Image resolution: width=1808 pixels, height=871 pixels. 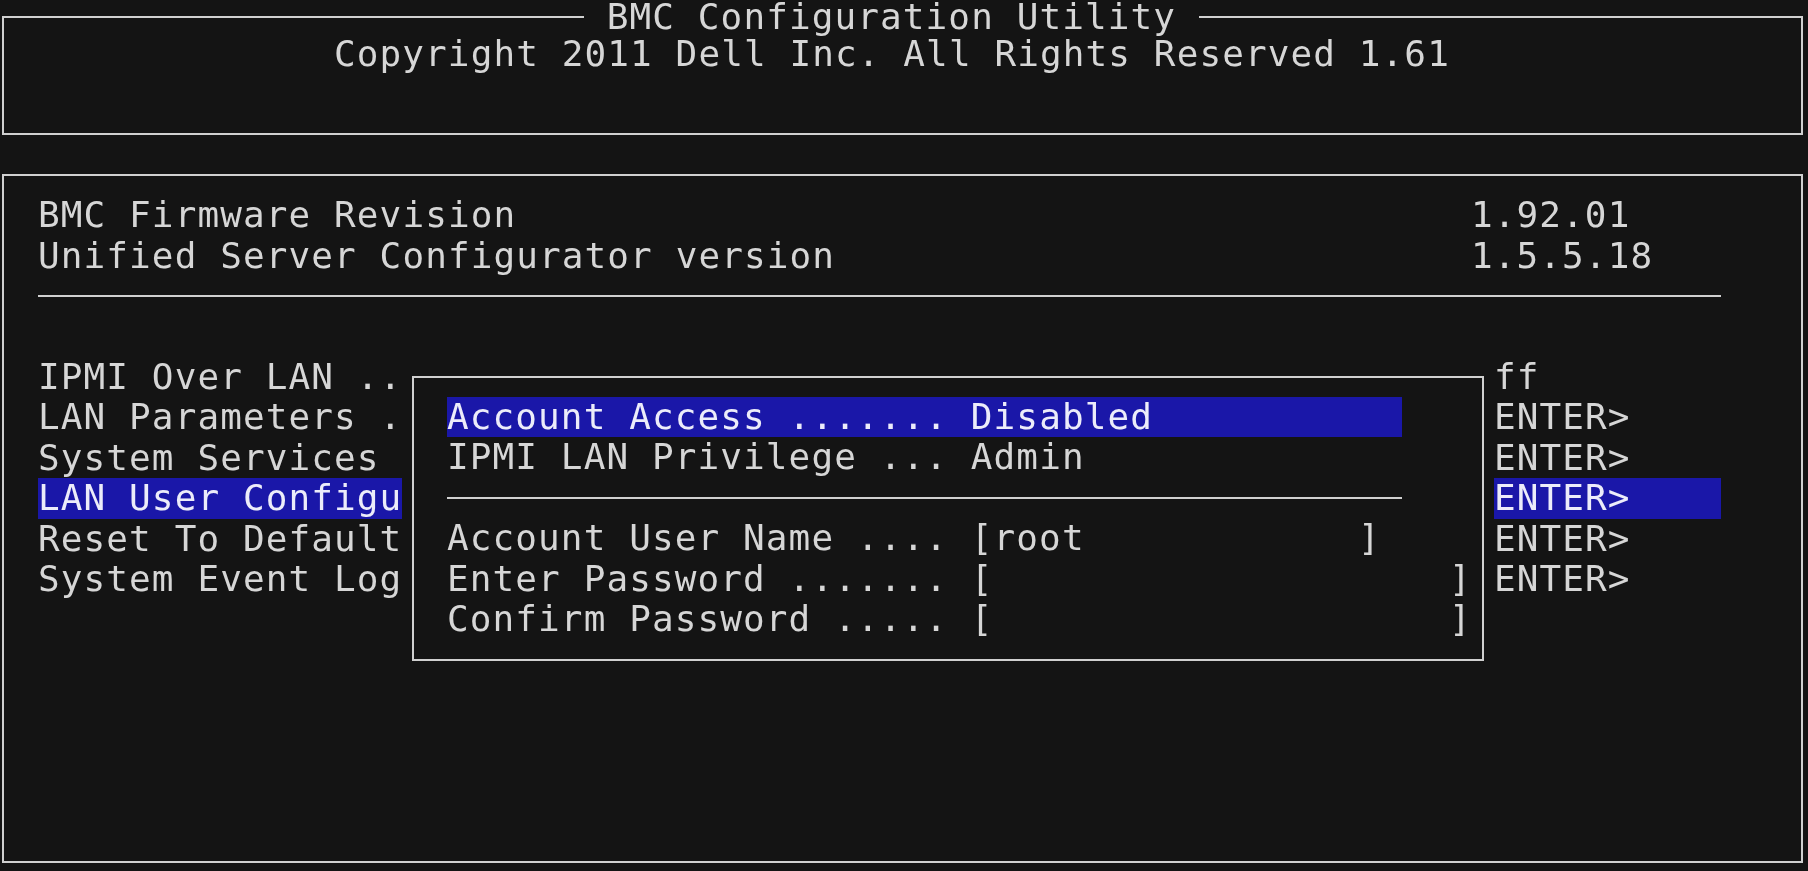 What do you see at coordinates (220, 498) in the screenshot?
I see `menu-item: LAN User Configu` at bounding box center [220, 498].